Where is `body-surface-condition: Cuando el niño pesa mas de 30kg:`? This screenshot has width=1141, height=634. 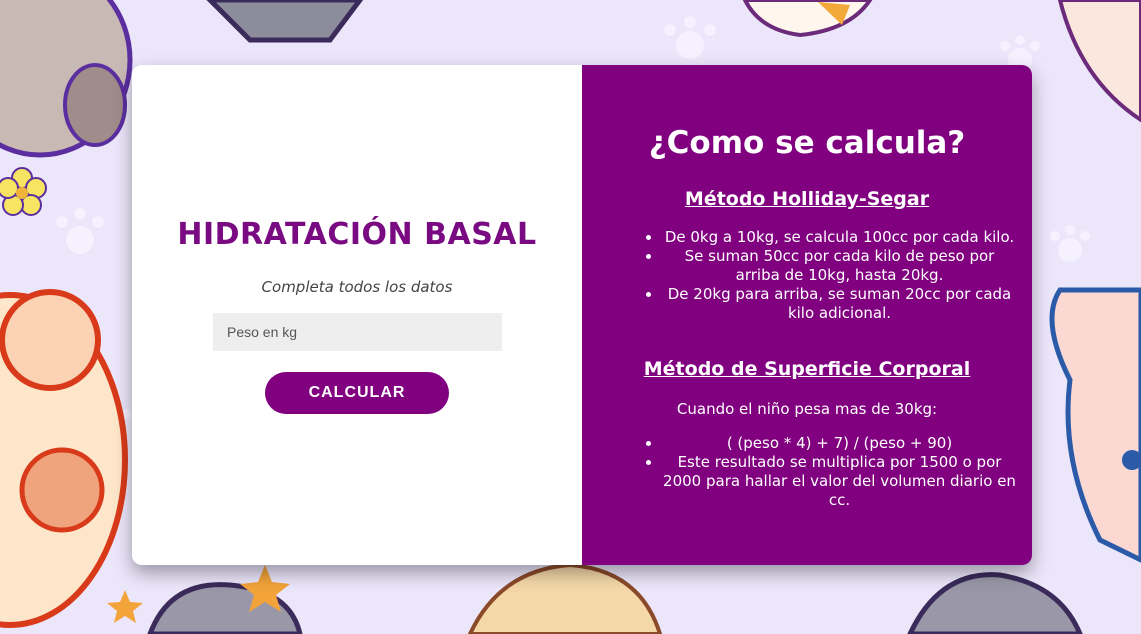 body-surface-condition: Cuando el niño pesa mas de 30kg: is located at coordinates (807, 409).